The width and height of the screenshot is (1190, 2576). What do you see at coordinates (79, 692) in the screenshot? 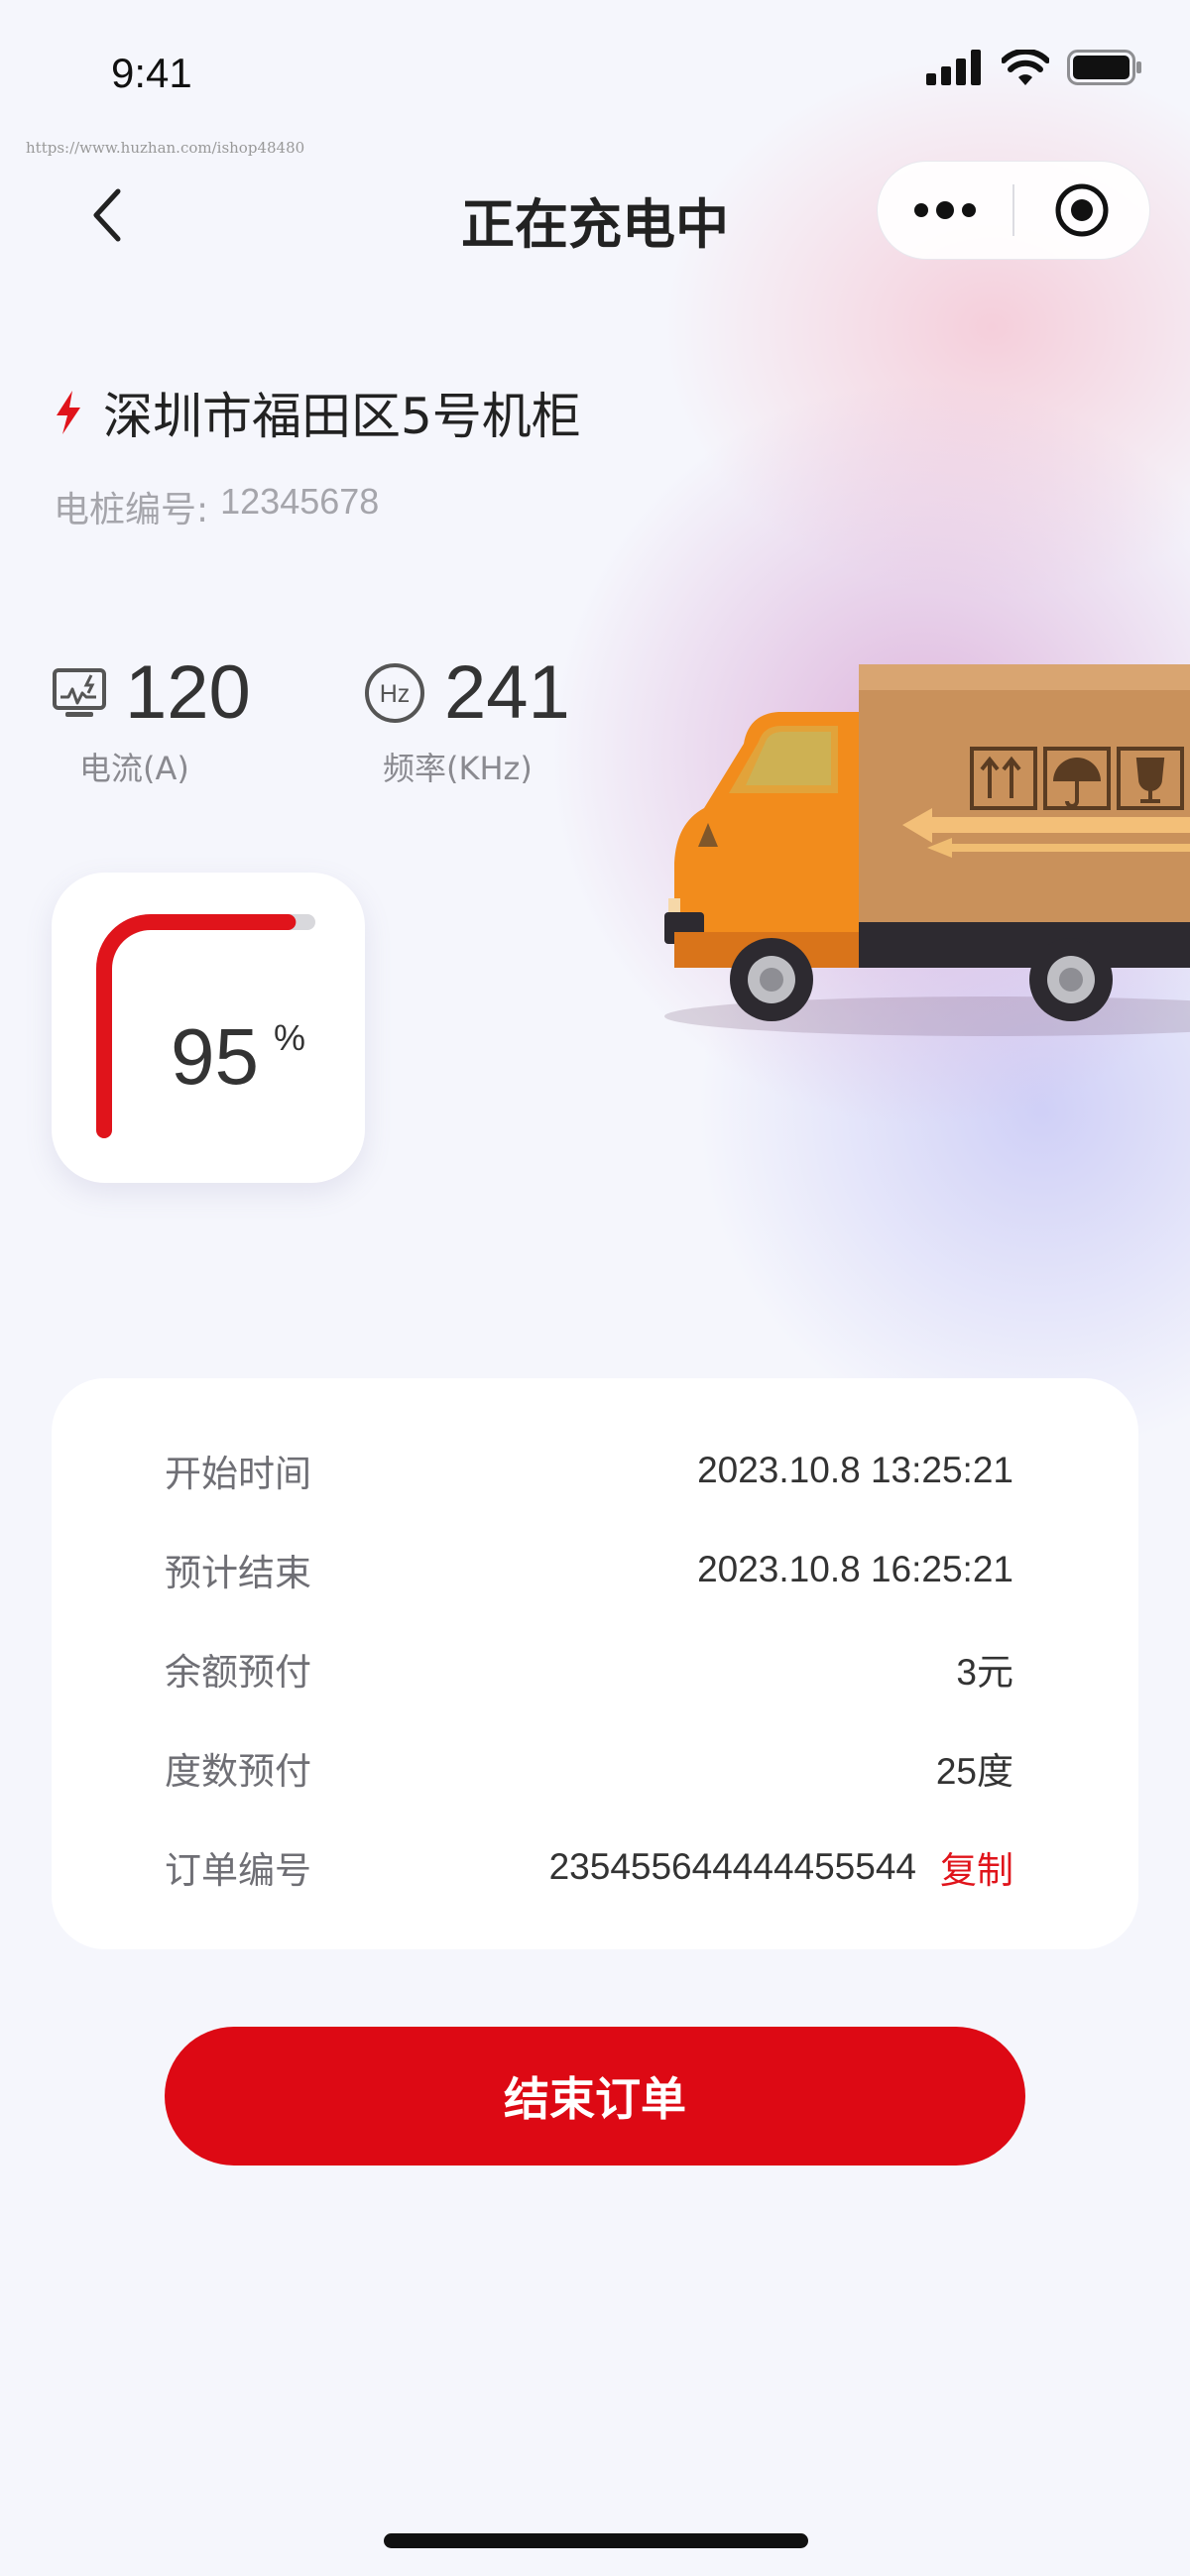
I see `monitor-pulse-icon` at bounding box center [79, 692].